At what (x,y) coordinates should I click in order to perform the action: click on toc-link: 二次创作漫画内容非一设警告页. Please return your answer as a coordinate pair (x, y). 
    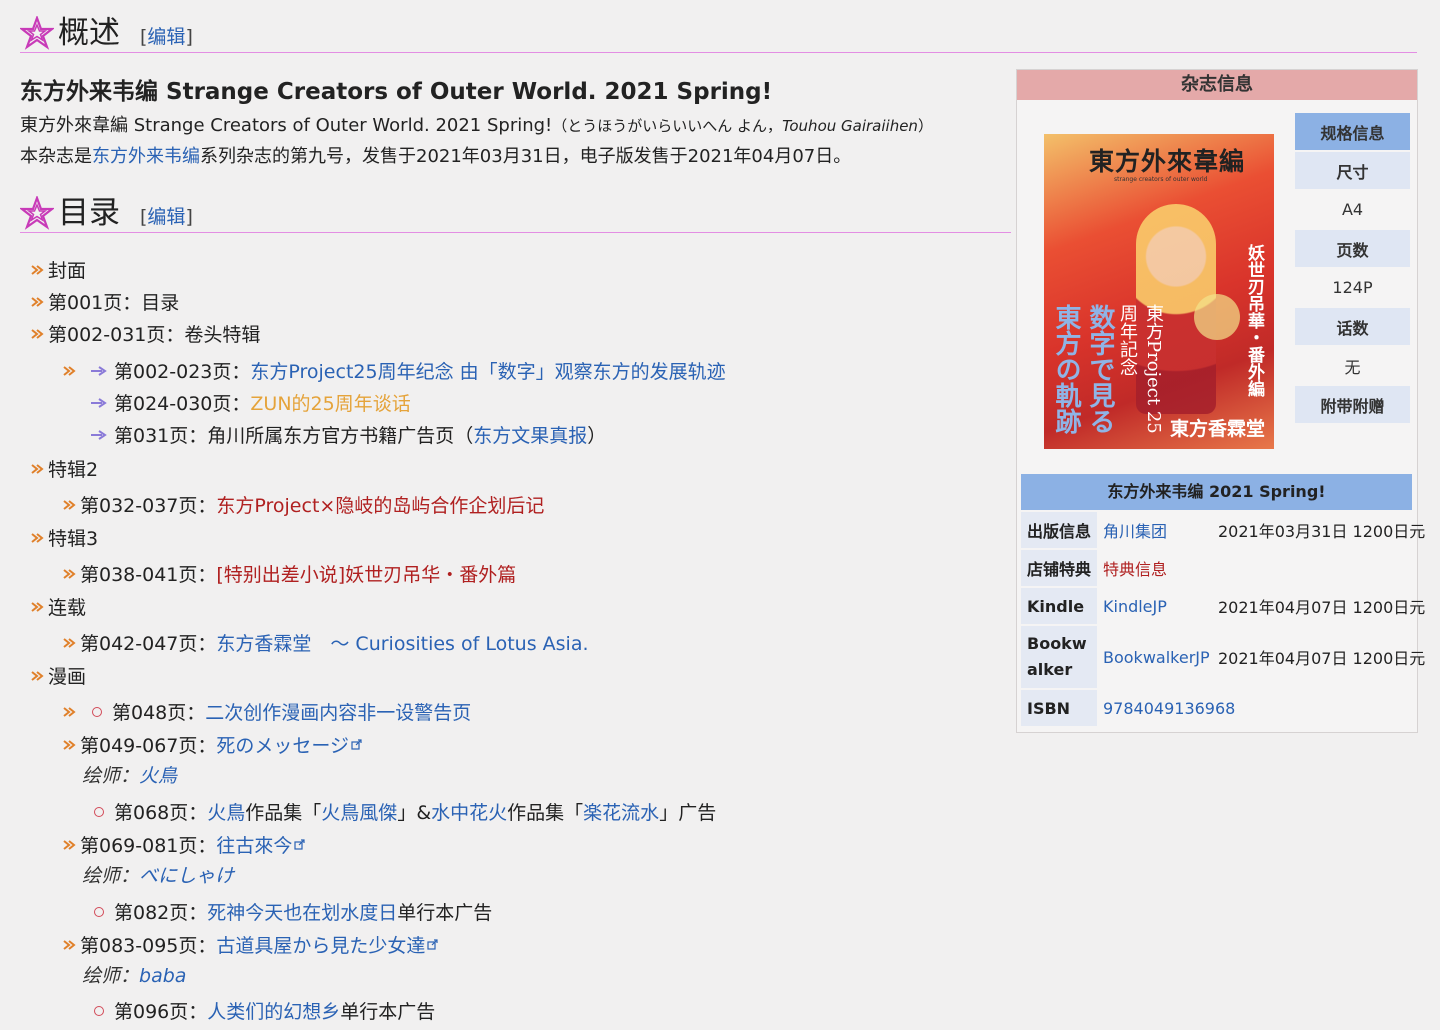
    Looking at the image, I should click on (338, 711).